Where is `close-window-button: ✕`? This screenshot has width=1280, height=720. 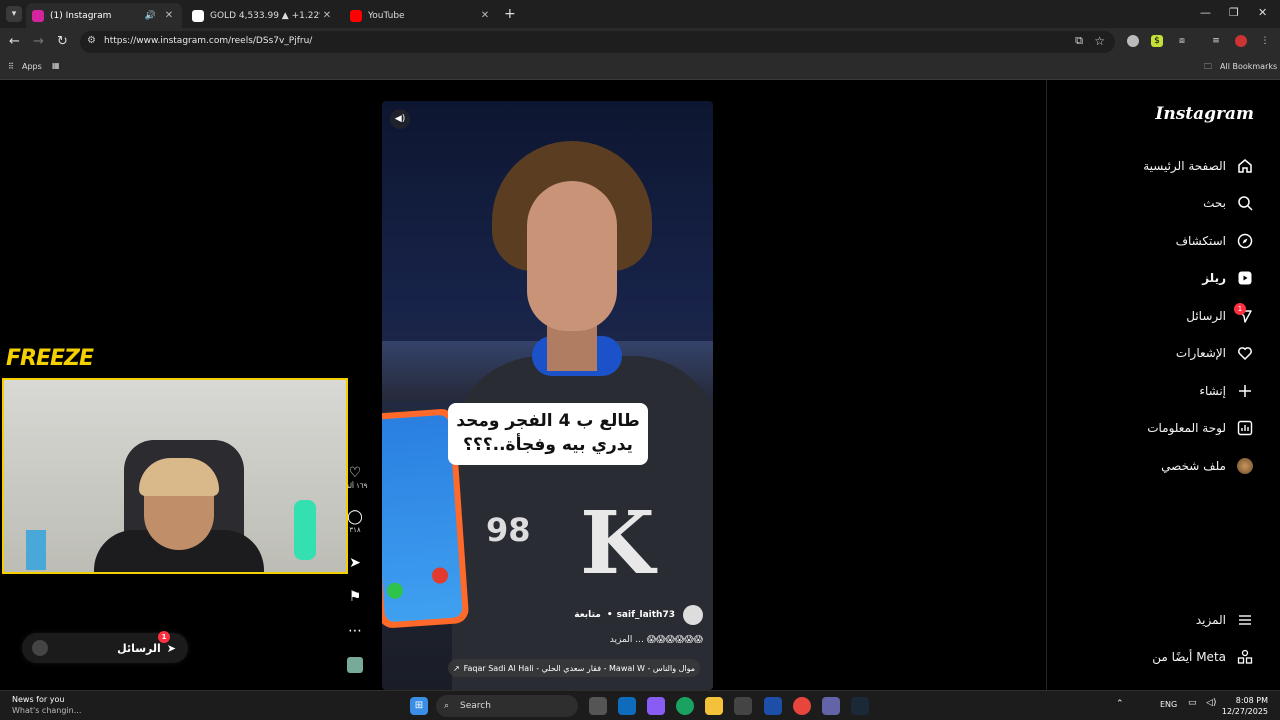 close-window-button: ✕ is located at coordinates (1262, 12).